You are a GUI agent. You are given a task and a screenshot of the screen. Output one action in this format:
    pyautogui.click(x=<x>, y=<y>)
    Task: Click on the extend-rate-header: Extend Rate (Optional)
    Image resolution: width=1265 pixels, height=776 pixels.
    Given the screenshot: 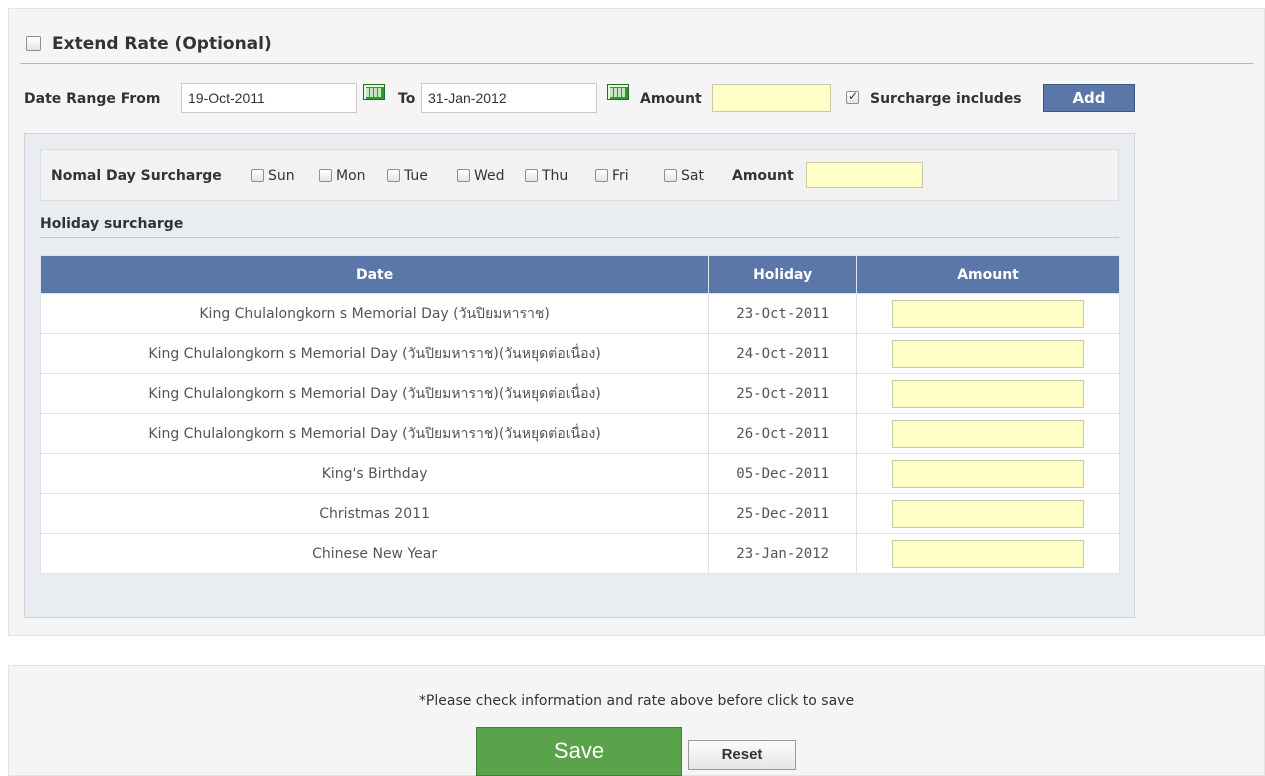 What is the action you would take?
    pyautogui.click(x=636, y=46)
    